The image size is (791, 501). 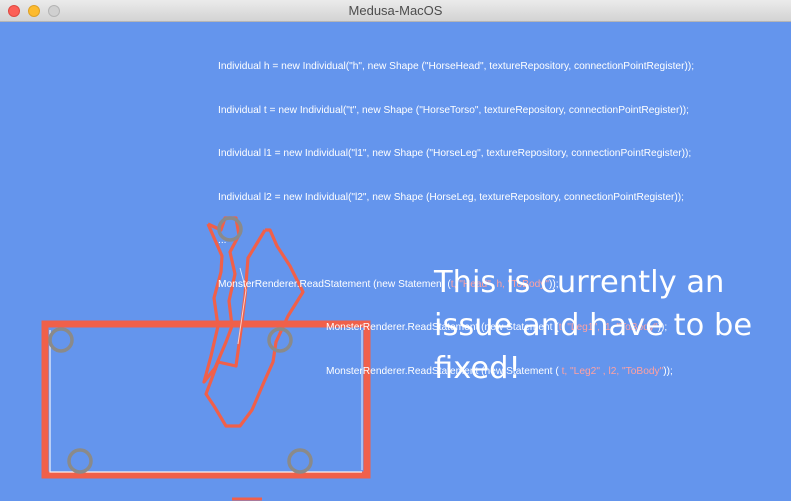 I want to click on title-bar: Medusa-MacOS, so click(x=395, y=11).